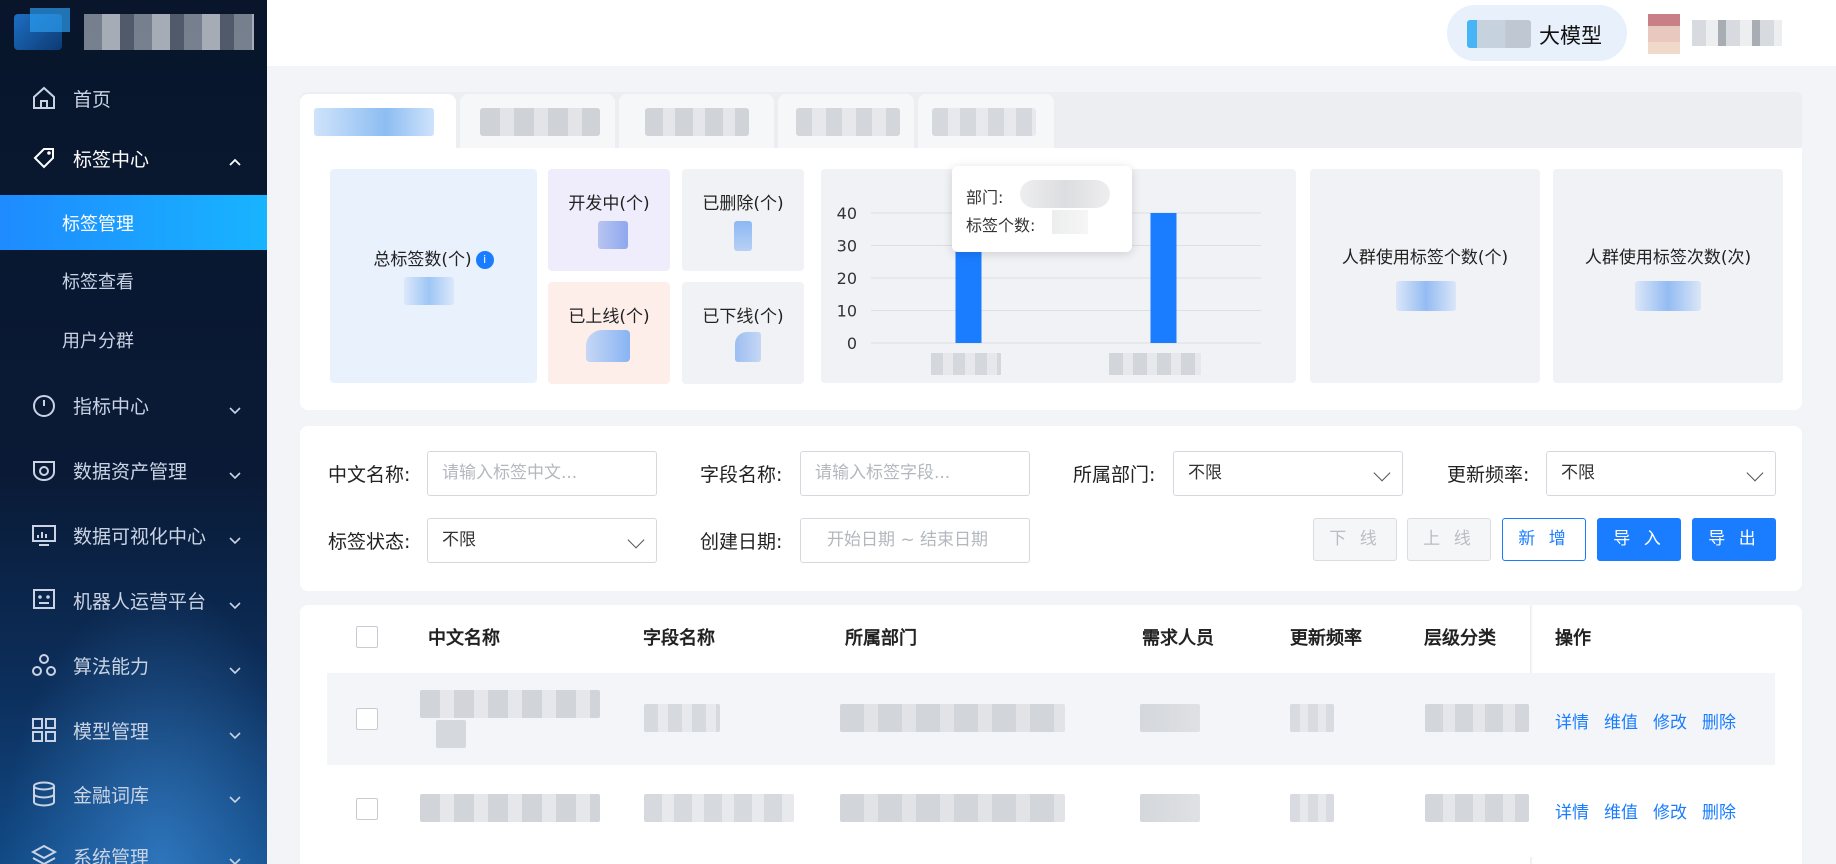 The image size is (1836, 864). I want to click on export-button: 导 出, so click(1734, 539).